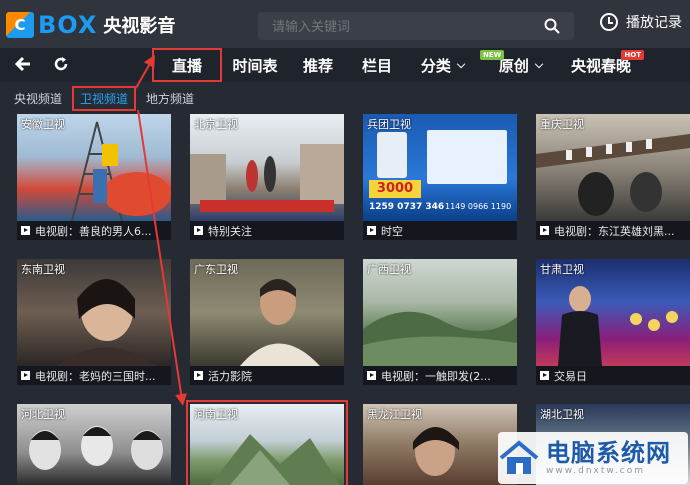 The width and height of the screenshot is (690, 485). Describe the element at coordinates (435, 65) in the screenshot. I see `tab-category-label: 分类` at that location.